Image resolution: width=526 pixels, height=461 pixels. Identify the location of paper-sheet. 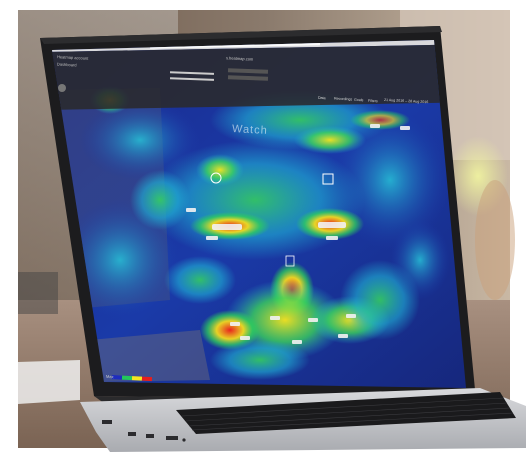
(49, 382).